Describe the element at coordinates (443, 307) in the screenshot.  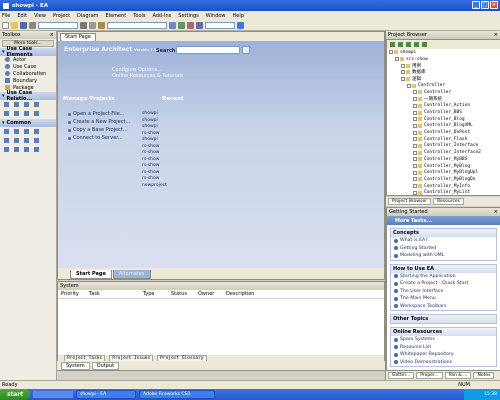
I see `gs-link: Workspace Toolbars` at that location.